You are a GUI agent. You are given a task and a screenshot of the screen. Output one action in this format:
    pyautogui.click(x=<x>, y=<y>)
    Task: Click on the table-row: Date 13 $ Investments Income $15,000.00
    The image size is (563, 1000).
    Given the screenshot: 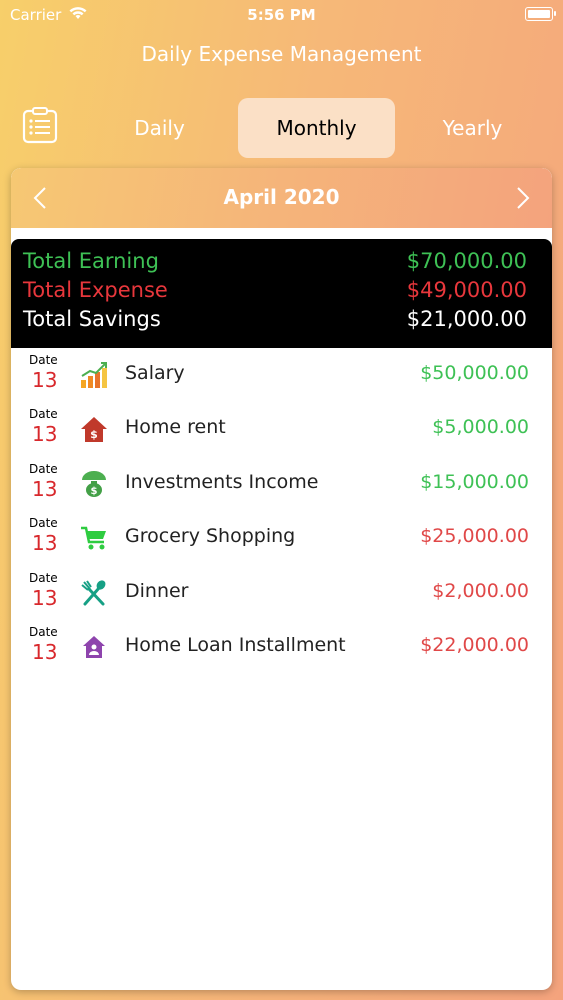 What is the action you would take?
    pyautogui.click(x=281, y=484)
    